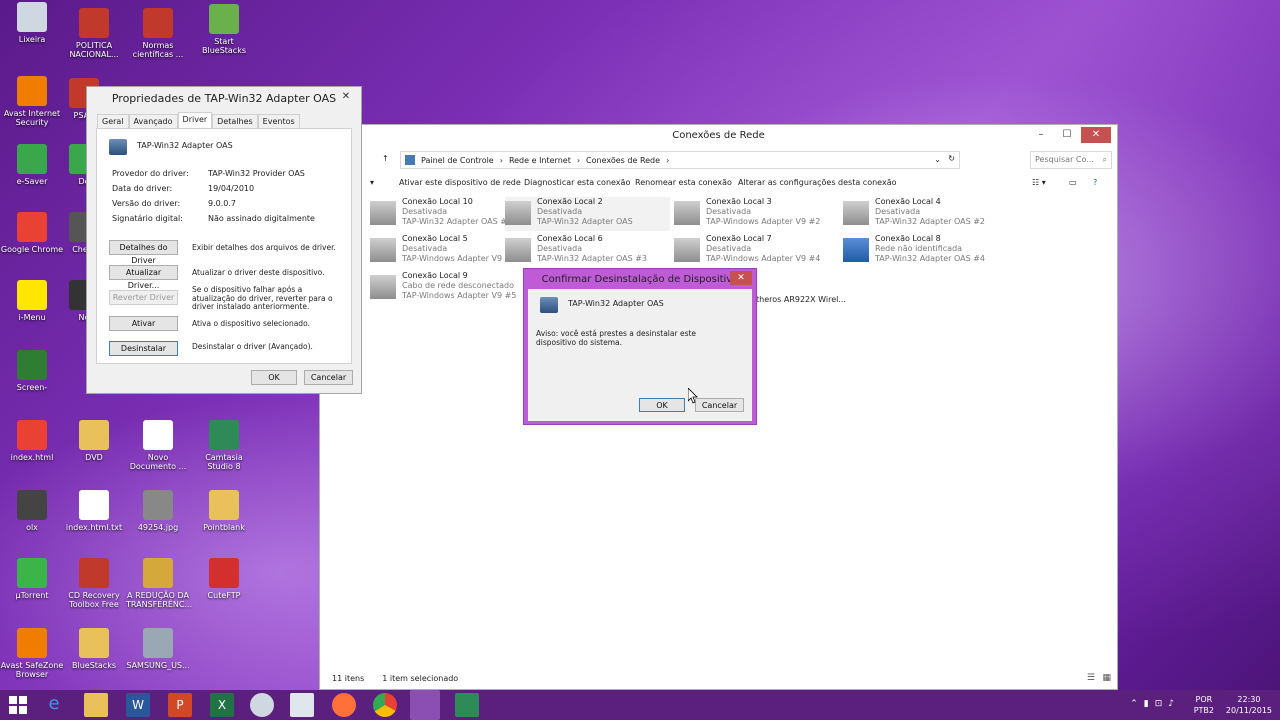 This screenshot has height=720, width=1280. What do you see at coordinates (919, 248) in the screenshot?
I see `connection-status: Rede não identificada` at bounding box center [919, 248].